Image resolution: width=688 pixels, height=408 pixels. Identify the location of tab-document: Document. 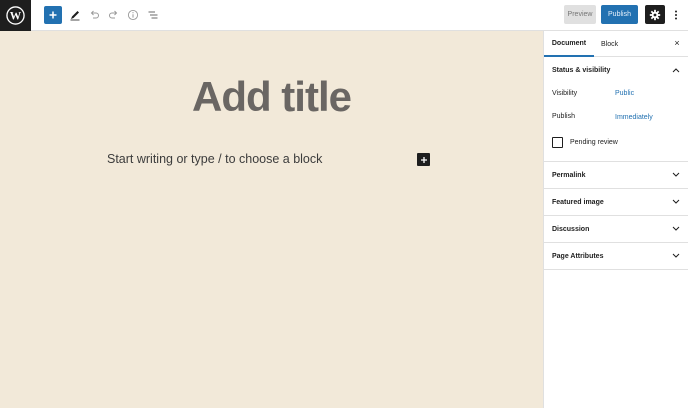
(569, 44).